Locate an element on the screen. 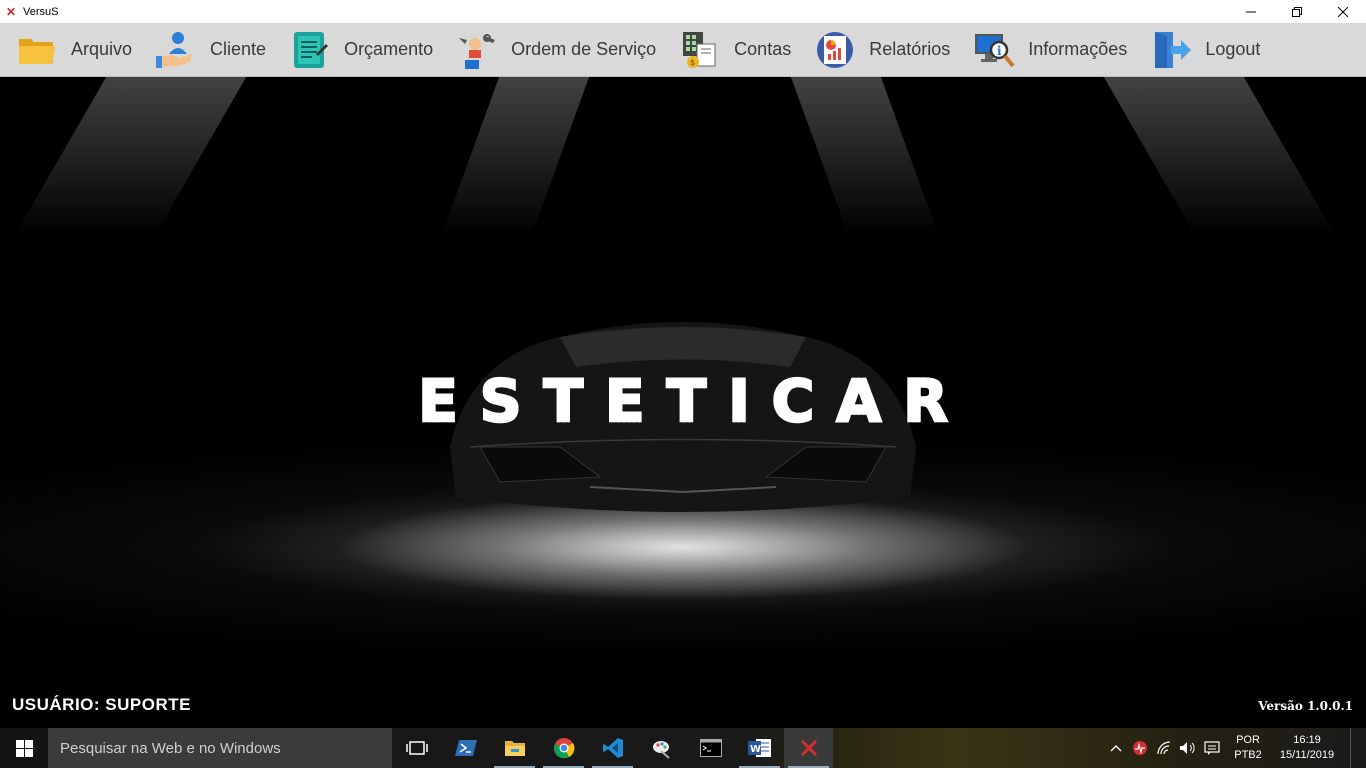 Image resolution: width=1366 pixels, height=768 pixels. taskbar-powershell is located at coordinates (465, 748).